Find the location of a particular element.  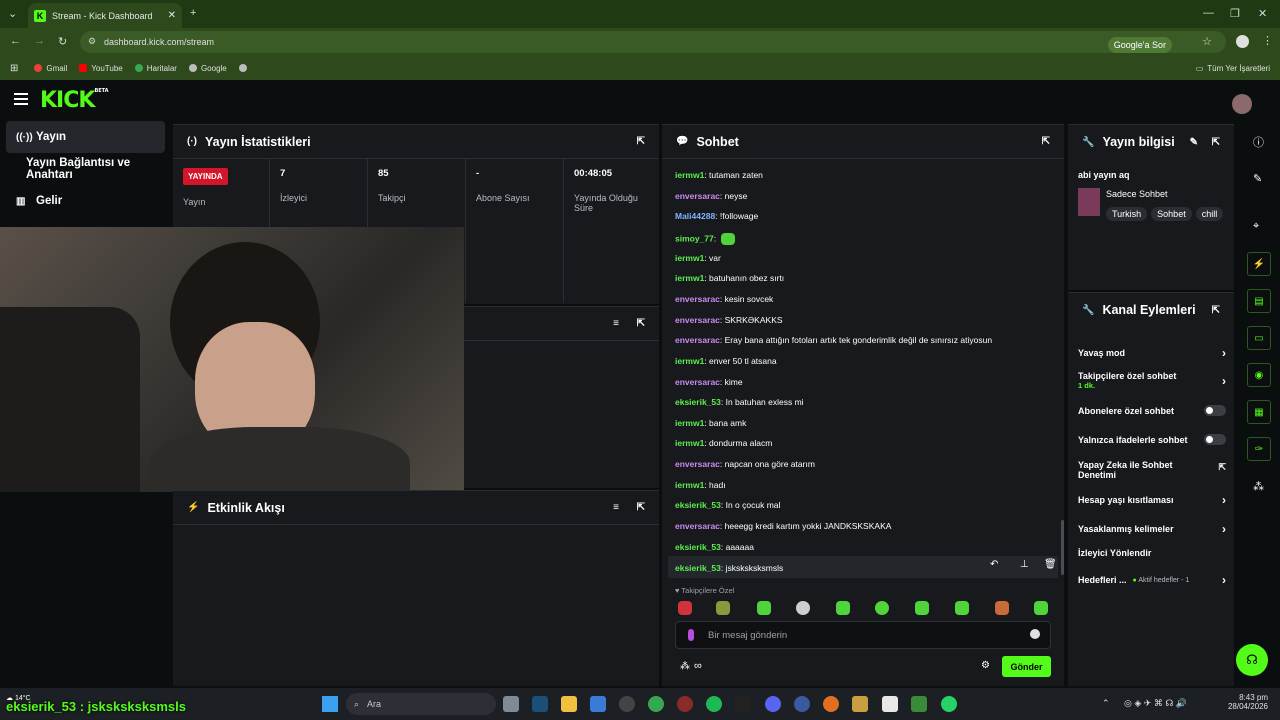

chrome-icon is located at coordinates (656, 704).